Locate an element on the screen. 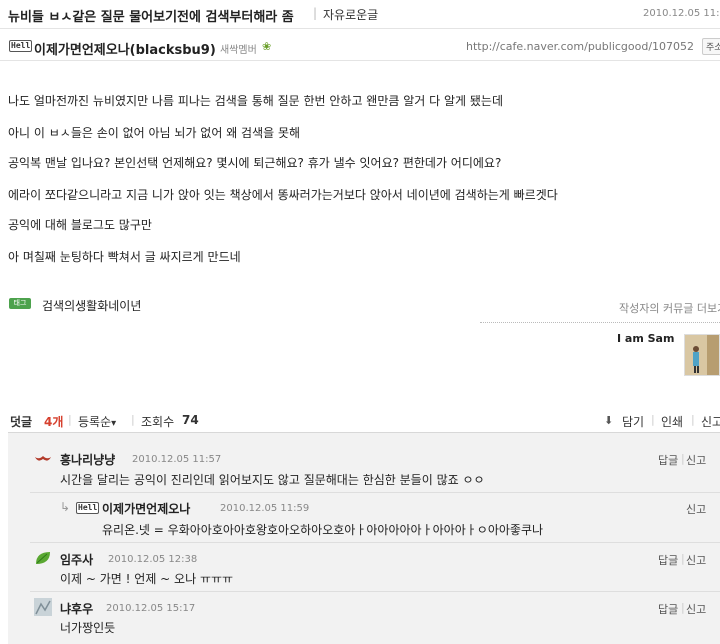 The image size is (720, 644). chevron-down-icon: ▾ is located at coordinates (114, 423).